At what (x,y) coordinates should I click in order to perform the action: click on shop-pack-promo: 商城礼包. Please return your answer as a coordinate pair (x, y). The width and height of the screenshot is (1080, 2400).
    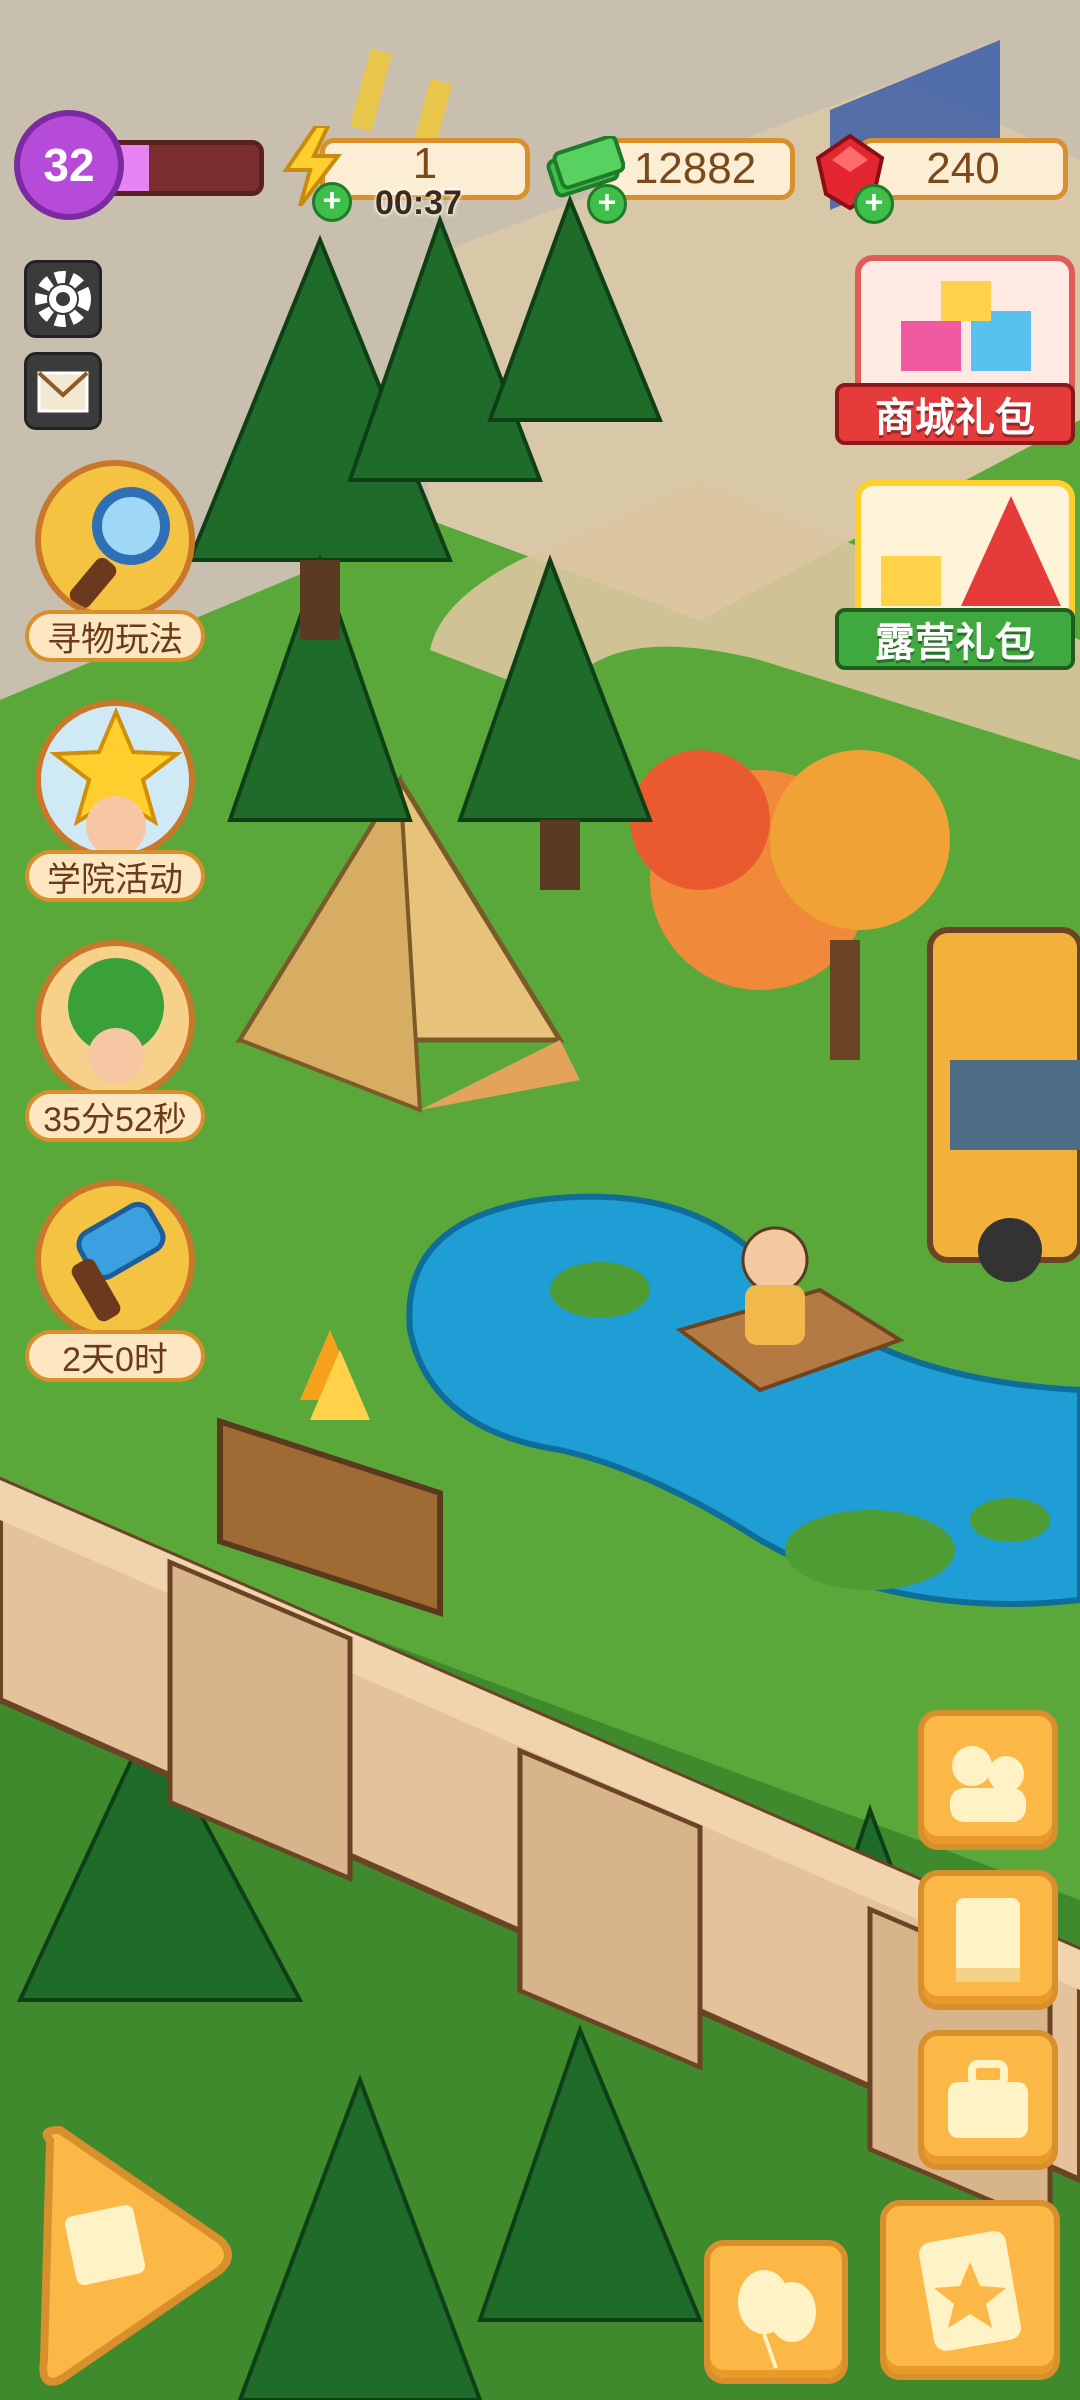
    Looking at the image, I should click on (955, 350).